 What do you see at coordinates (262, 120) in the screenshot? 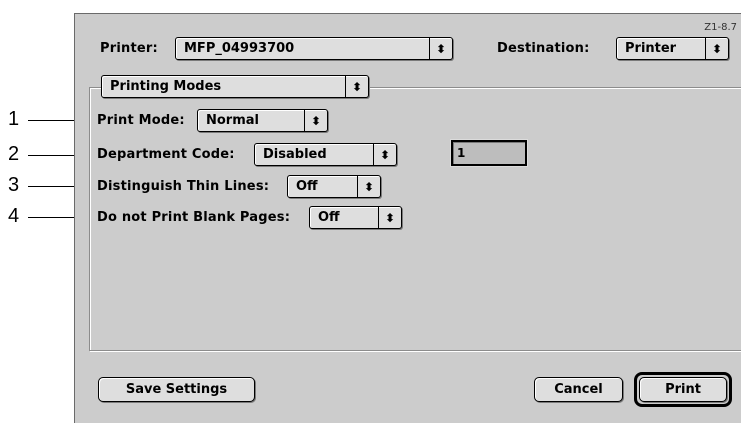
I see `print-mode-select: Normal ⬍` at bounding box center [262, 120].